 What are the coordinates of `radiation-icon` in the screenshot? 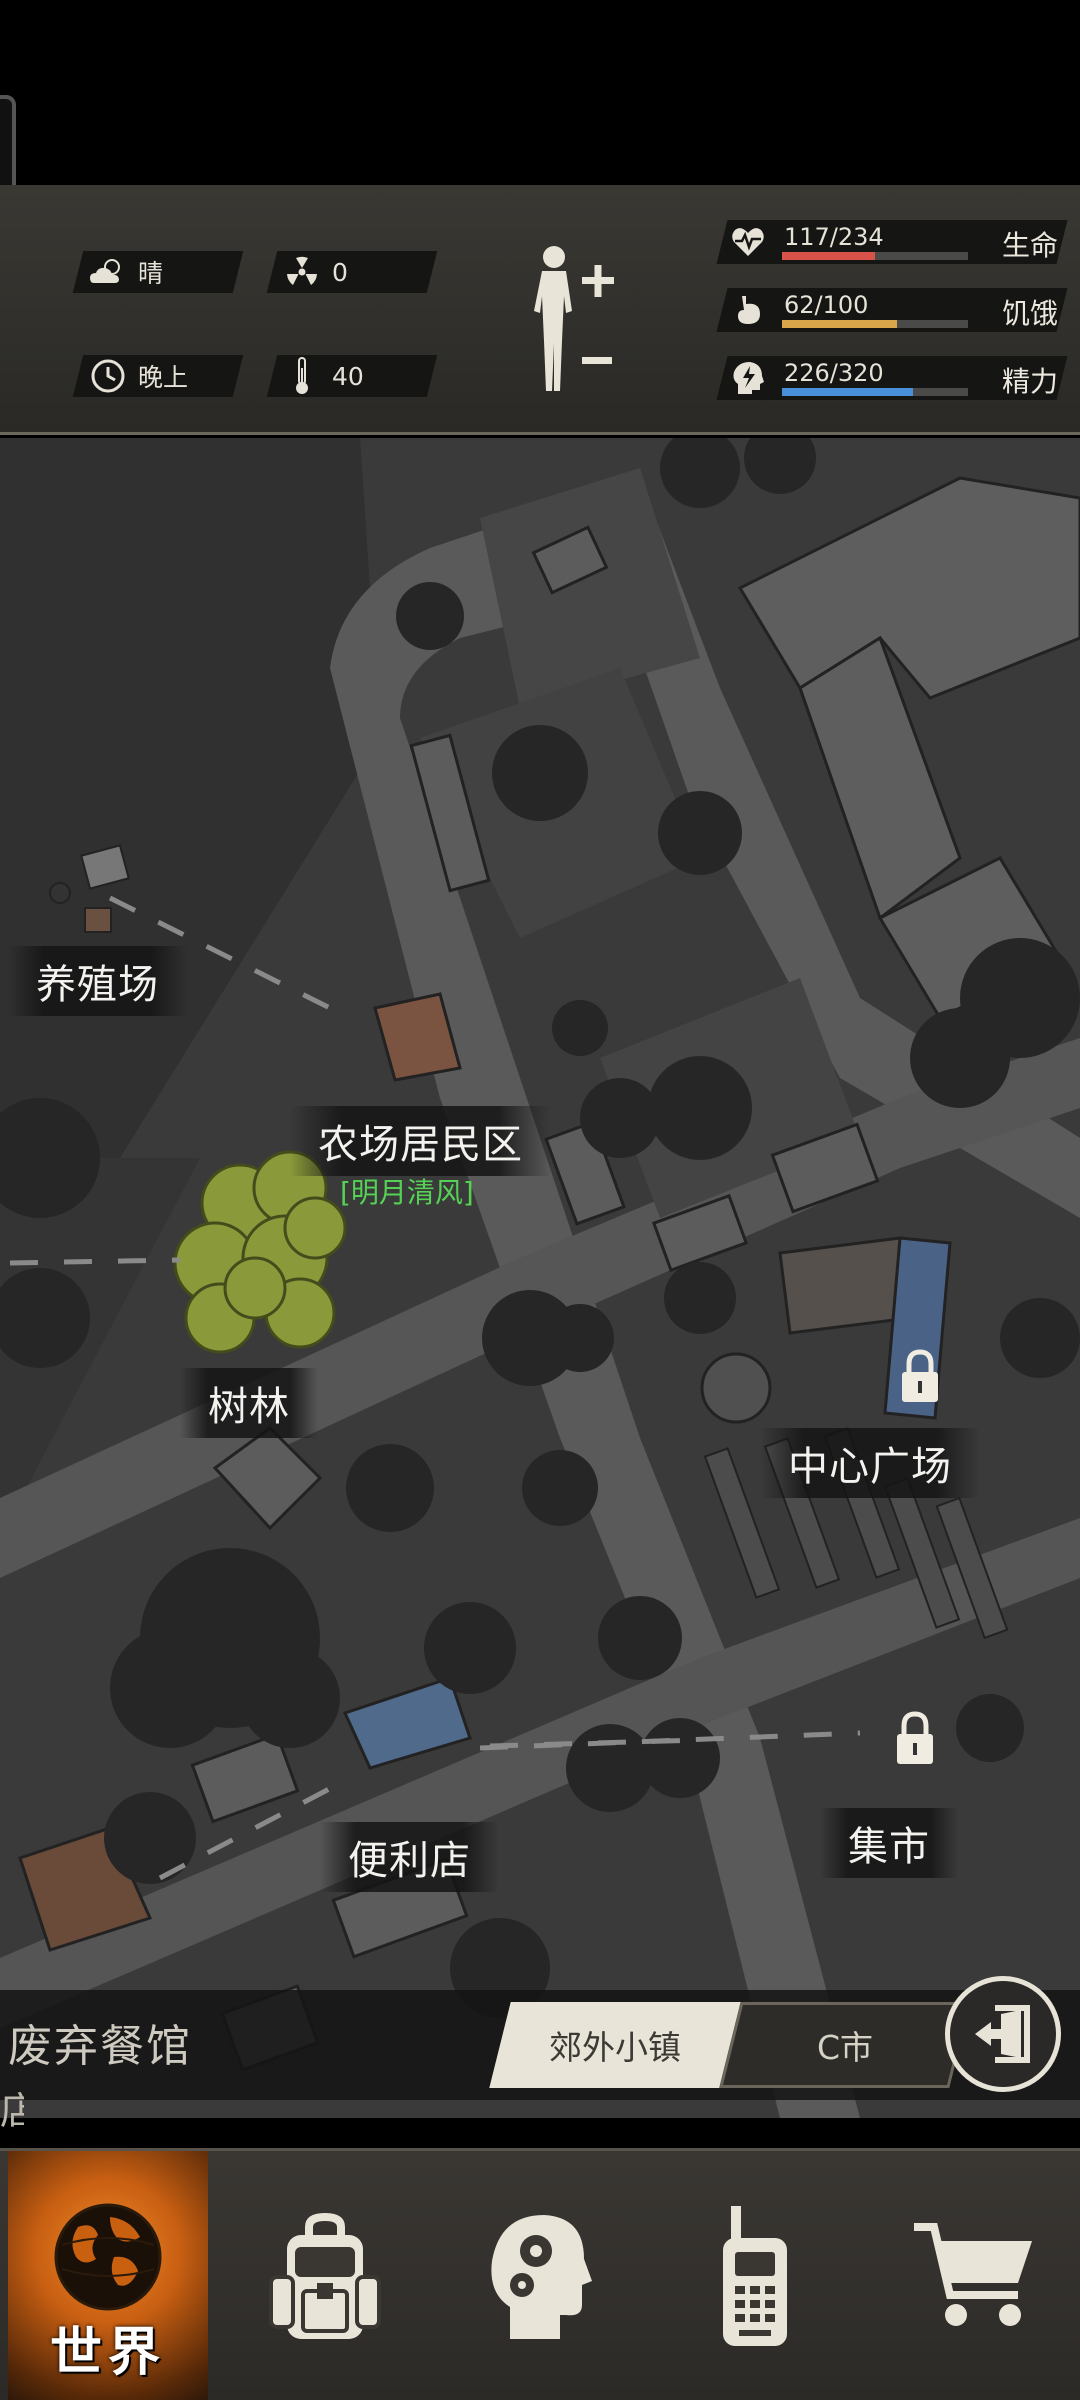 It's located at (302, 272).